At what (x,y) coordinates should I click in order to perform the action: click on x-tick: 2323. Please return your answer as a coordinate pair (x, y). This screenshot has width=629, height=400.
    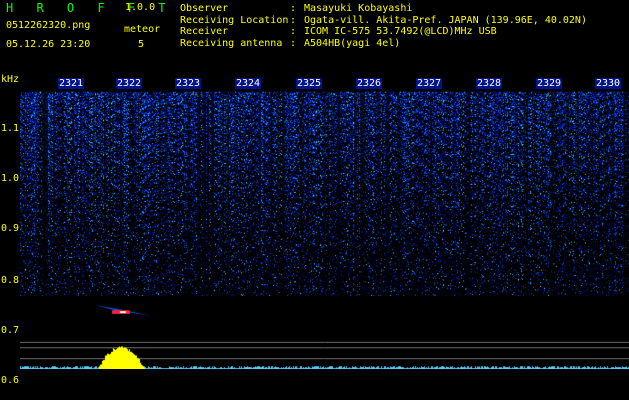
    Looking at the image, I should click on (188, 83).